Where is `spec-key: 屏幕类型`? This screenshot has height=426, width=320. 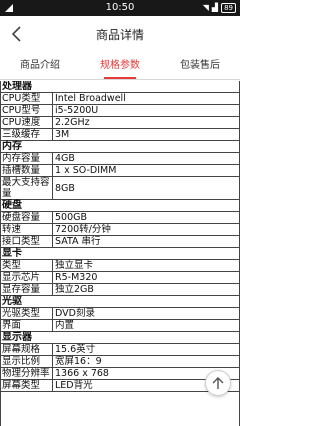
spec-key: 屏幕类型 is located at coordinates (27, 385).